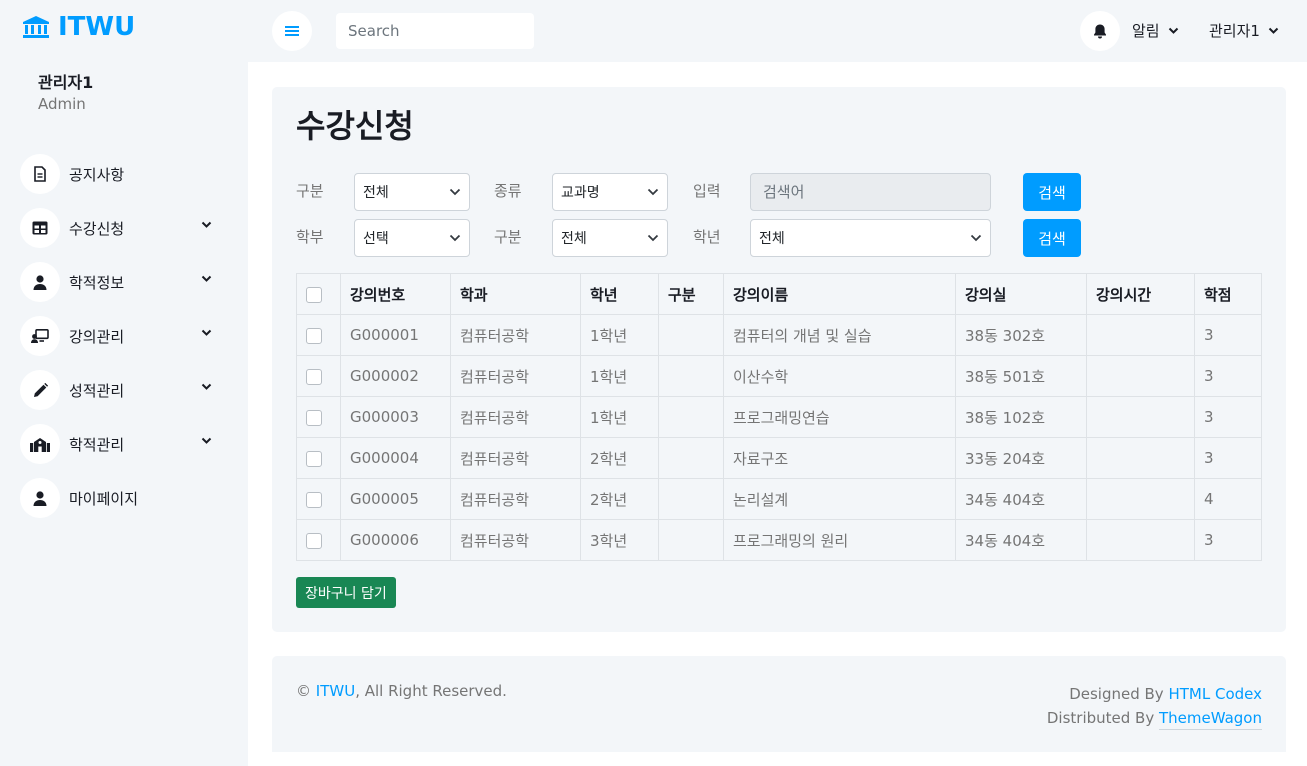  What do you see at coordinates (610, 192) in the screenshot?
I see `type-select: 교과명` at bounding box center [610, 192].